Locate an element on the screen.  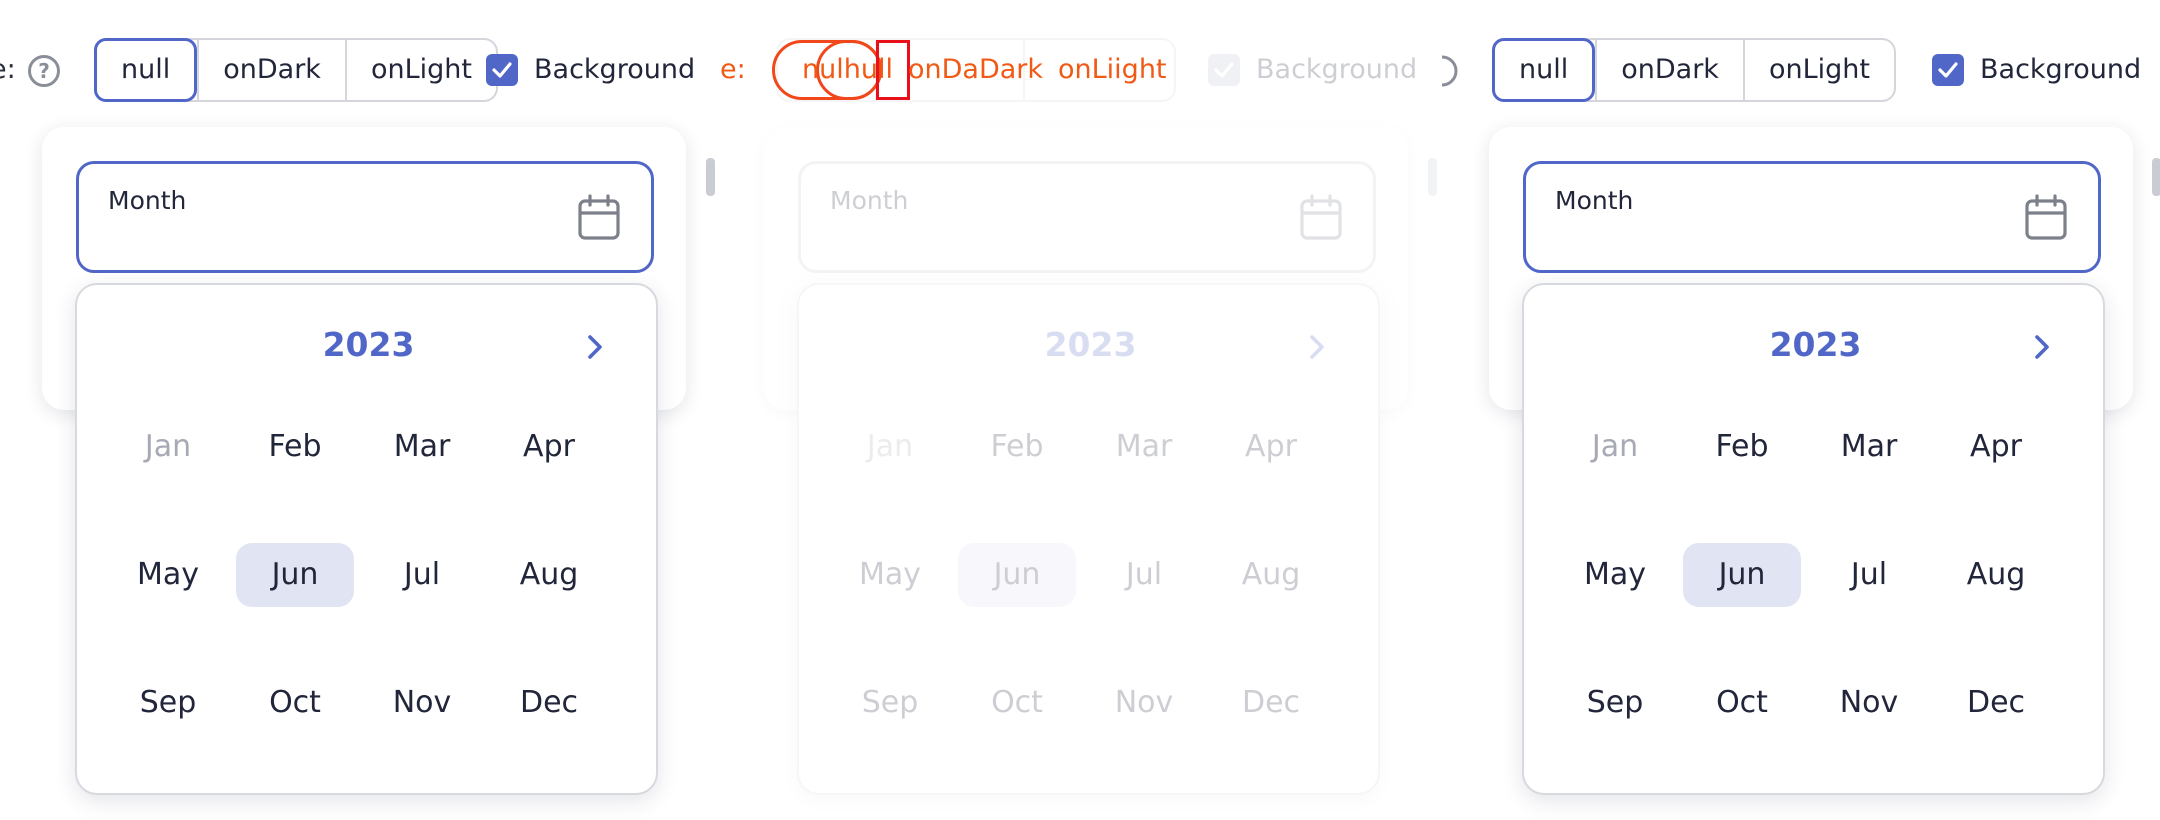
theme-label: e: is located at coordinates (8, 69).